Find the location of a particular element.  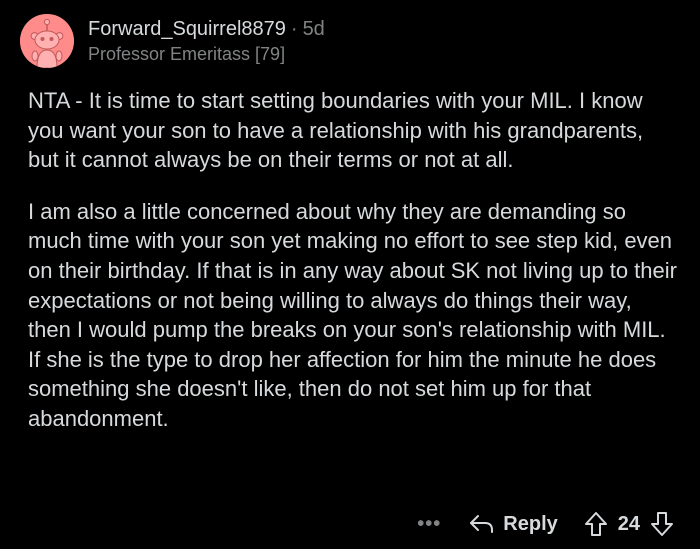

comment-actions: ••• Reply 24 is located at coordinates (545, 524).